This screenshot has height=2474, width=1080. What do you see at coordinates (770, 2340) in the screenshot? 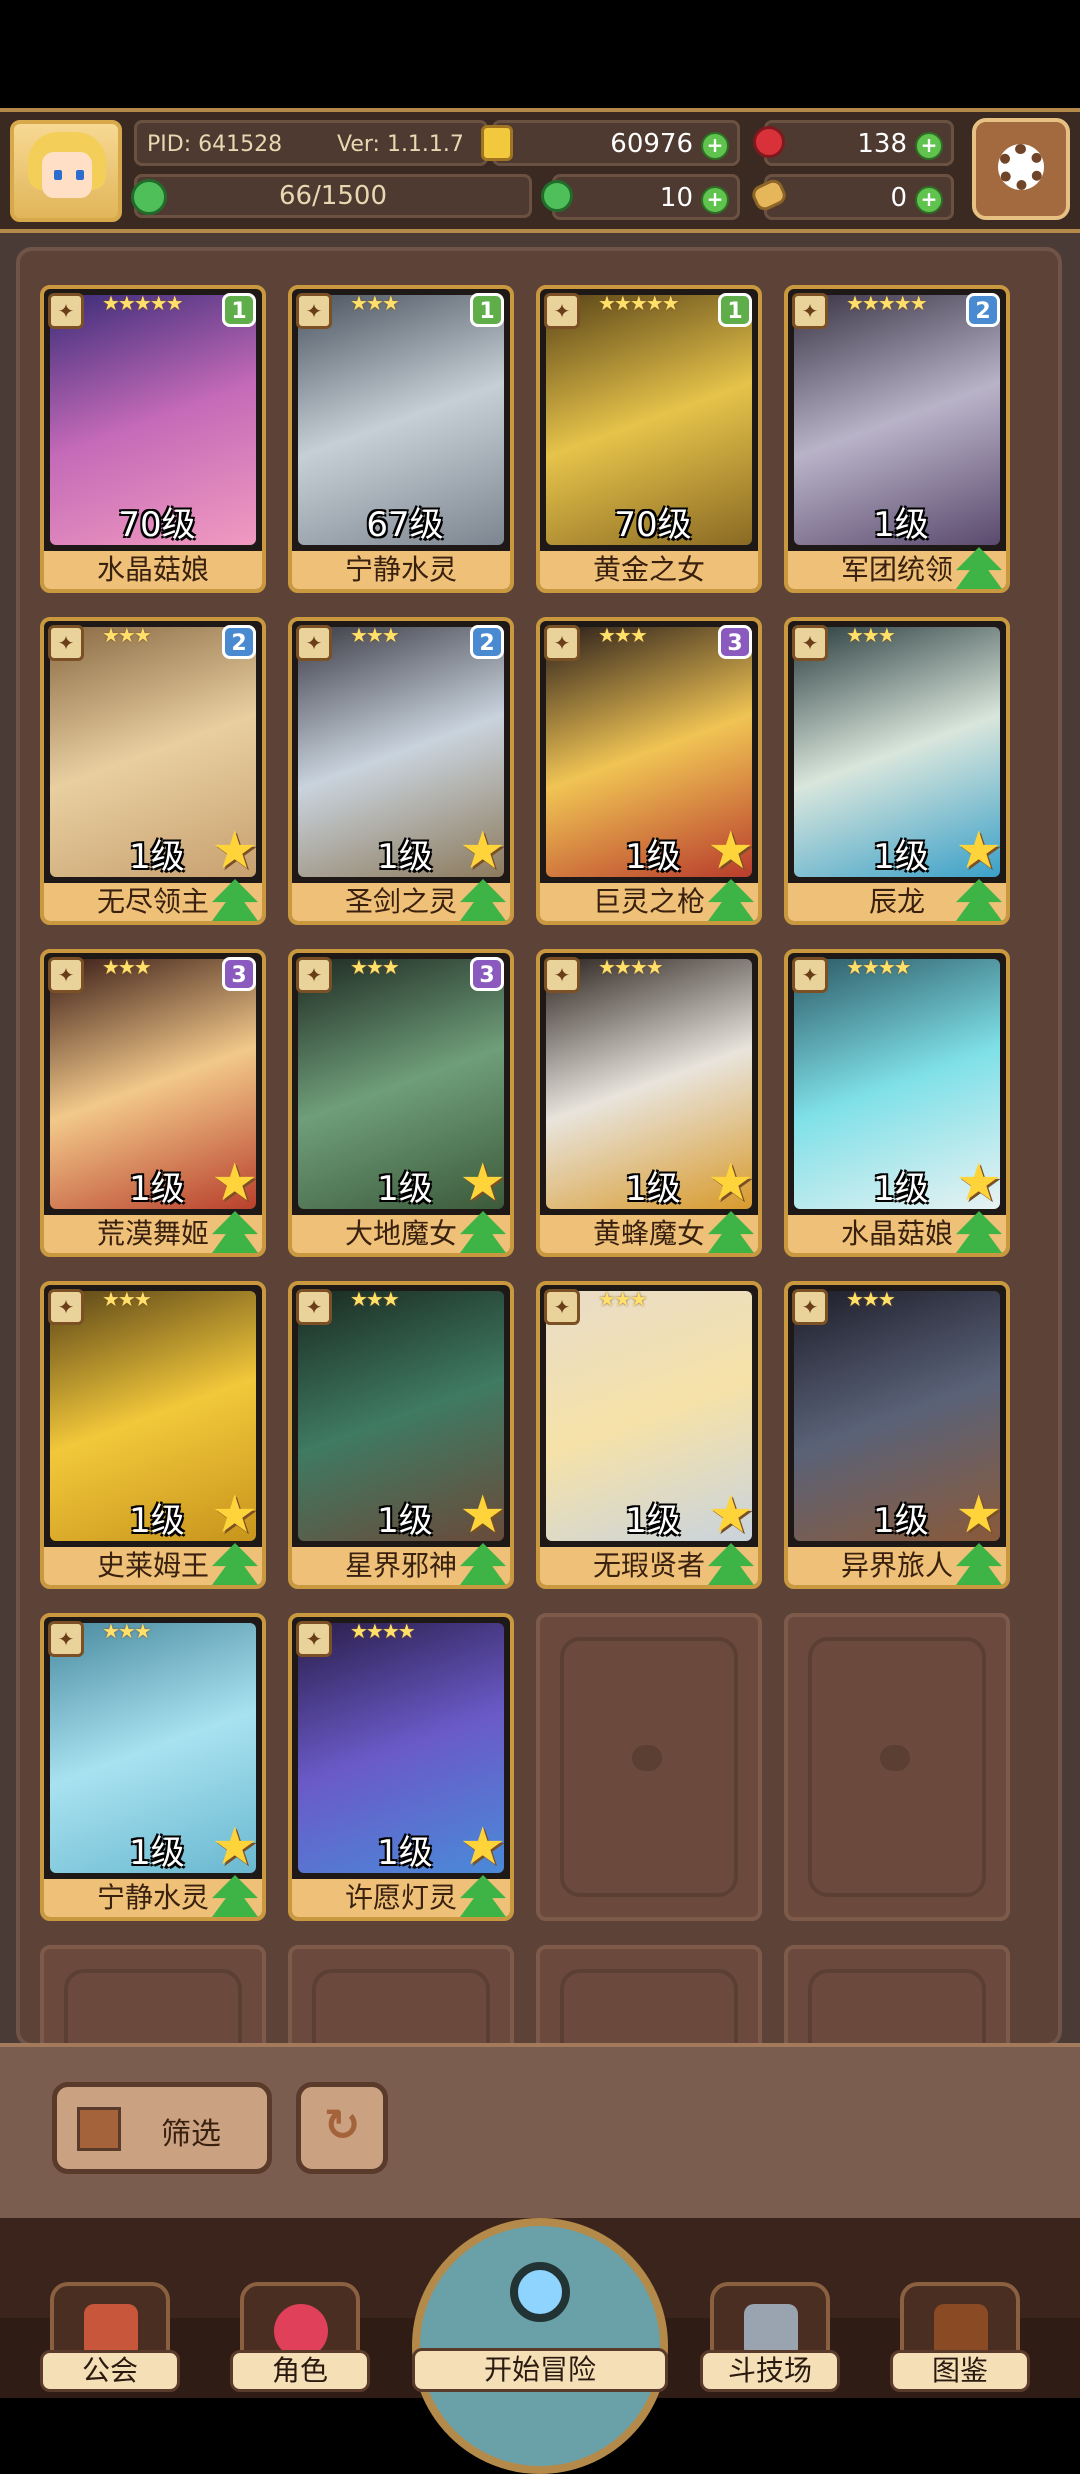
I see `nav-arena: 斗技场` at bounding box center [770, 2340].